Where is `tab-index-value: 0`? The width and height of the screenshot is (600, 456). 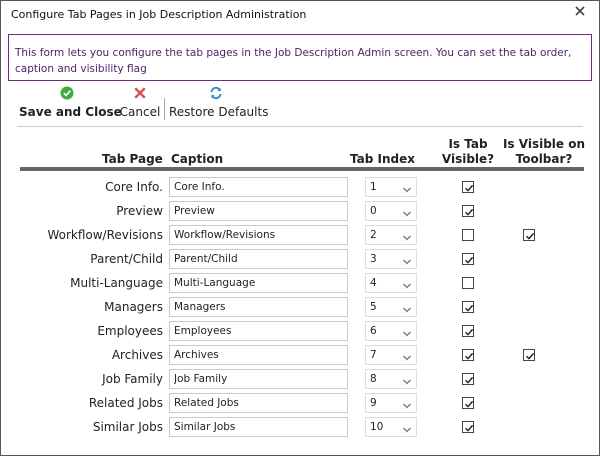
tab-index-value: 0 is located at coordinates (373, 211).